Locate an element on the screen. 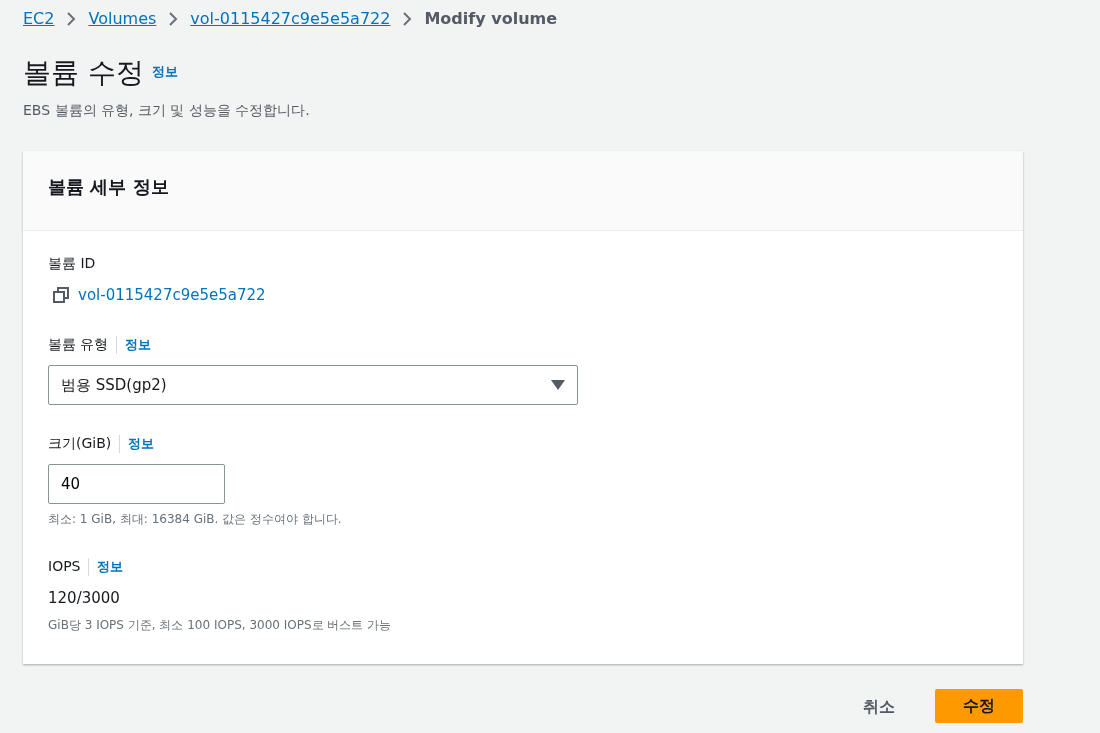  volume-id-link: vol-0115427c9e5e5a722 is located at coordinates (172, 295).